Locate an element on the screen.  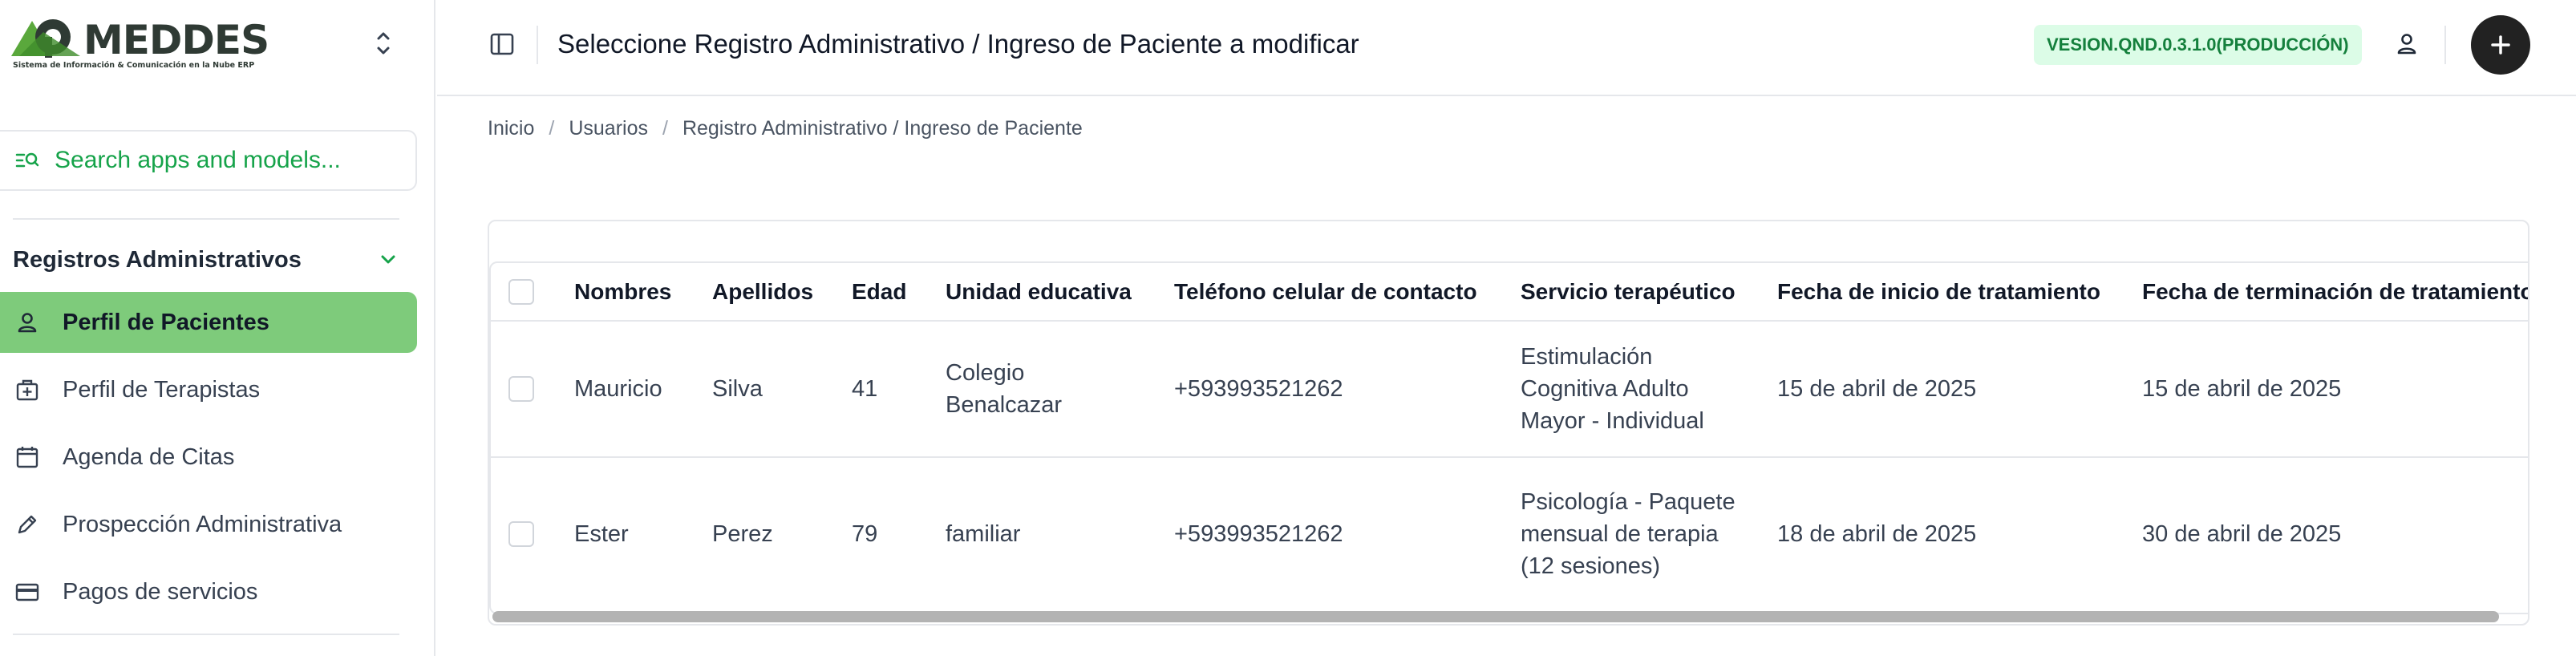
column-header: Teléfono celular de contacto is located at coordinates (1347, 292).